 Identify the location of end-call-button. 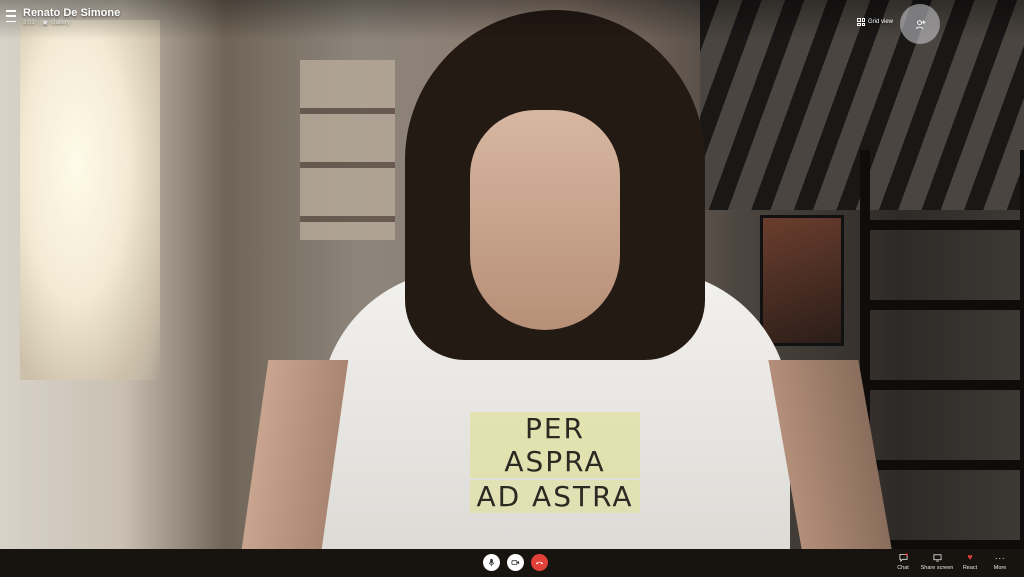
(539, 562).